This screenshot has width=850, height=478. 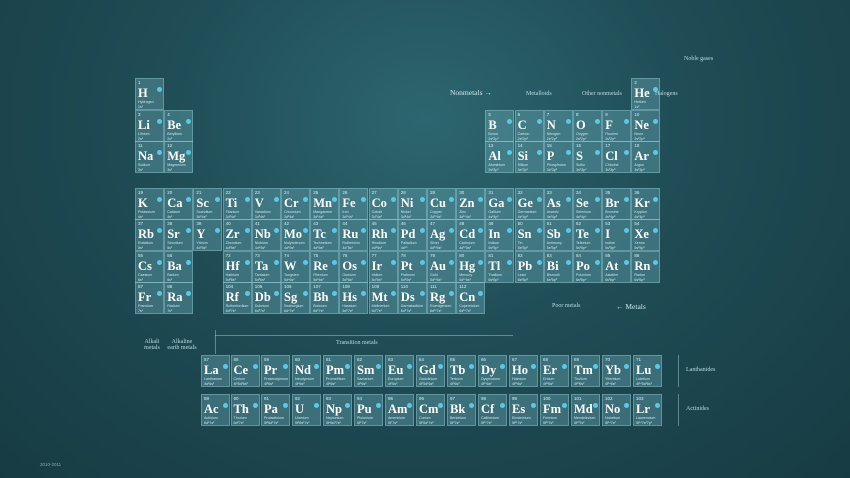 I want to click on element-bh: 107 Bh Bohrium 6d⁵7s², so click(x=325, y=298).